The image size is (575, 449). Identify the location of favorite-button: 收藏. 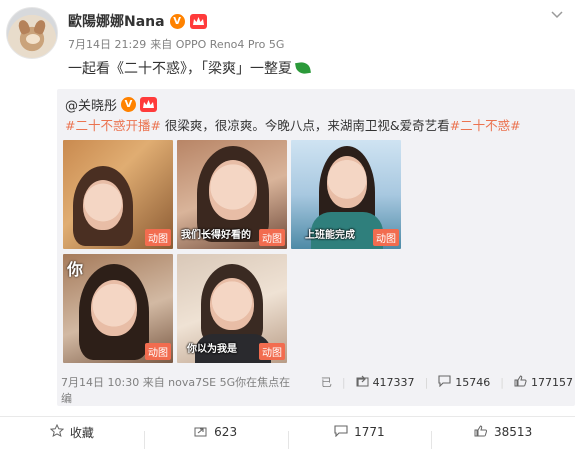
(72, 432).